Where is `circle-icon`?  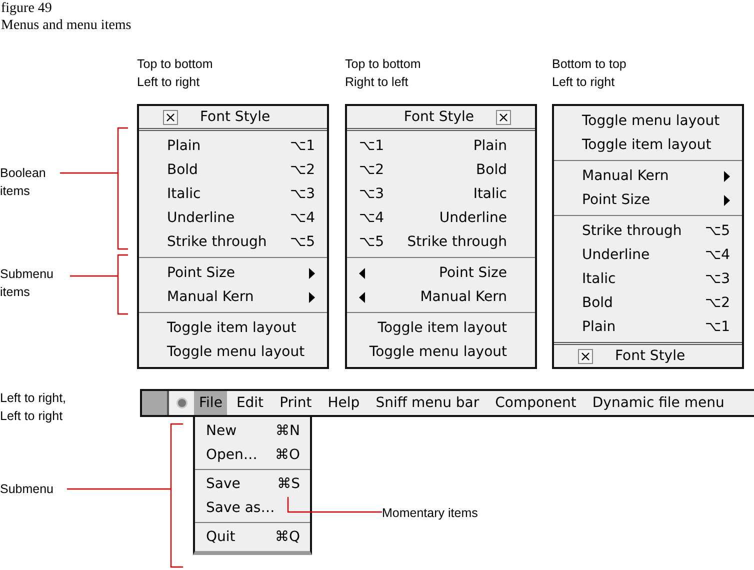 circle-icon is located at coordinates (182, 403).